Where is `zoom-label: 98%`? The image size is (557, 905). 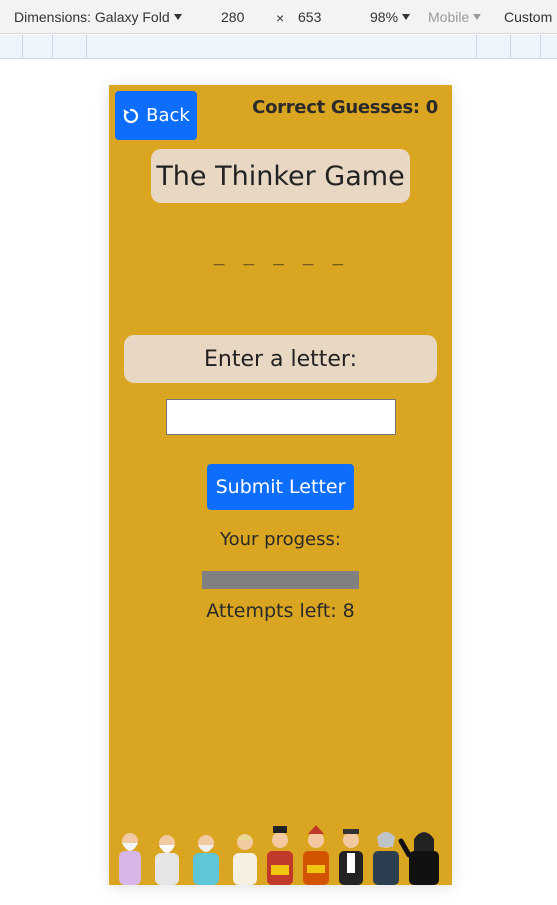
zoom-label: 98% is located at coordinates (384, 17).